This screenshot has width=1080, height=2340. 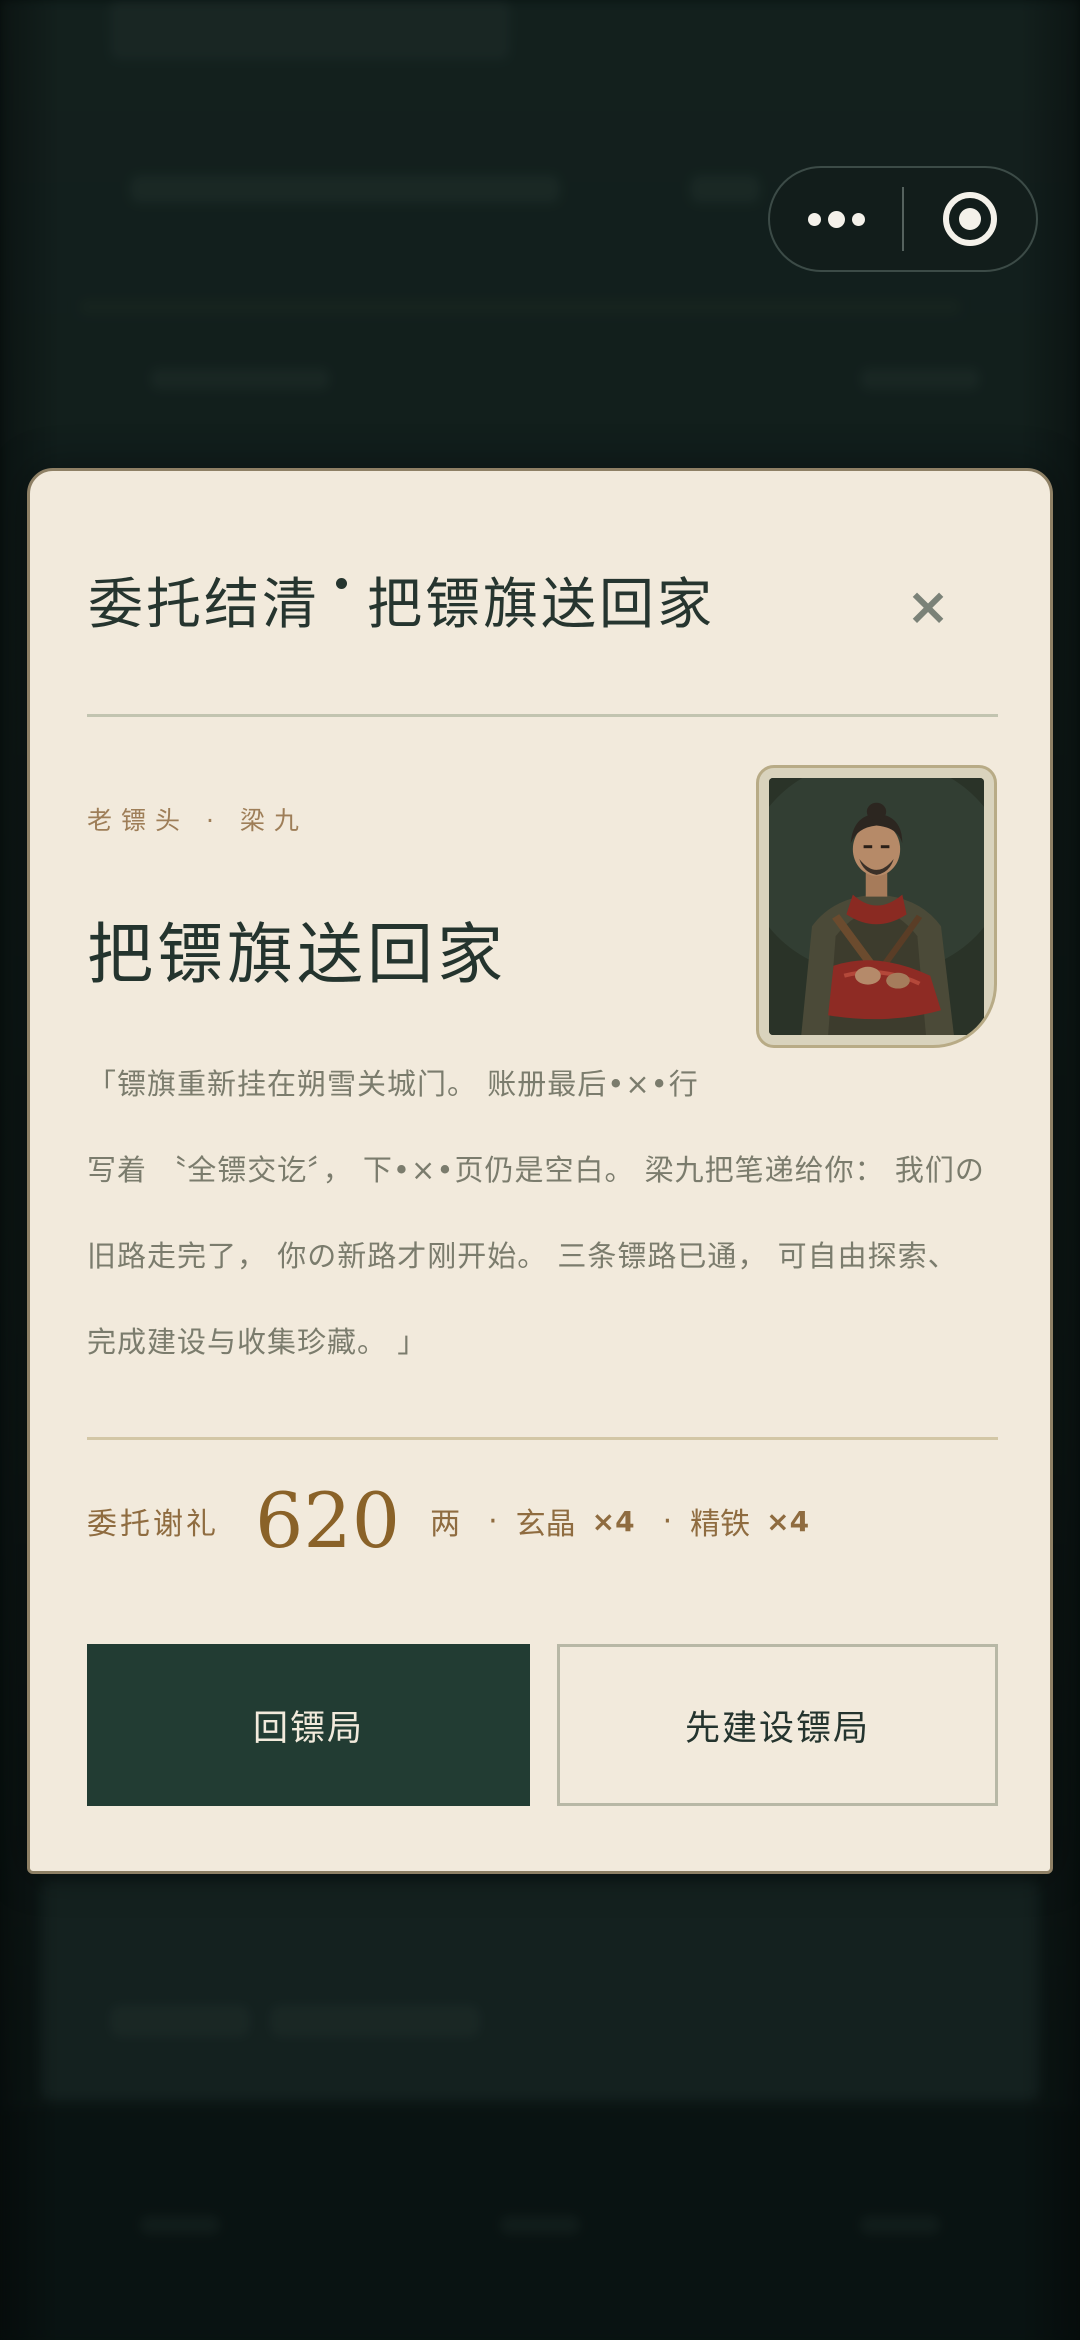 I want to click on character-portrait, so click(x=876, y=906).